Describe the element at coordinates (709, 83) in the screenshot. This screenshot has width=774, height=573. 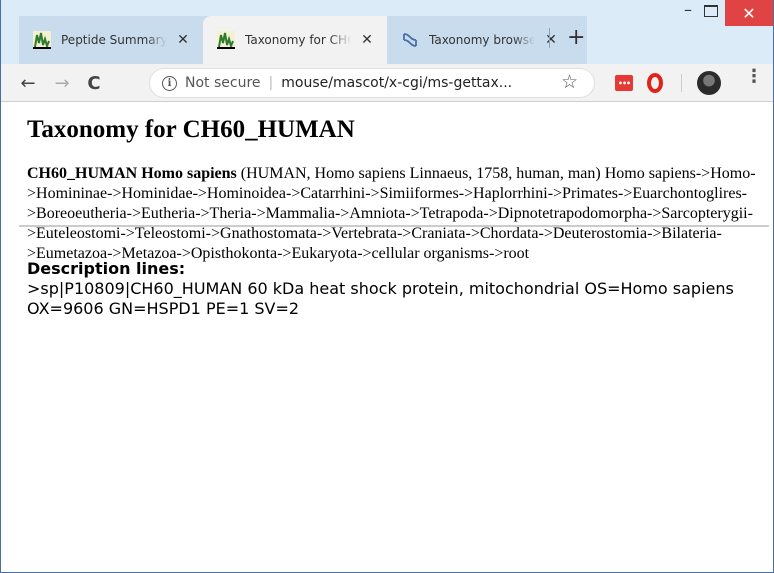
I see `profile-avatar` at that location.